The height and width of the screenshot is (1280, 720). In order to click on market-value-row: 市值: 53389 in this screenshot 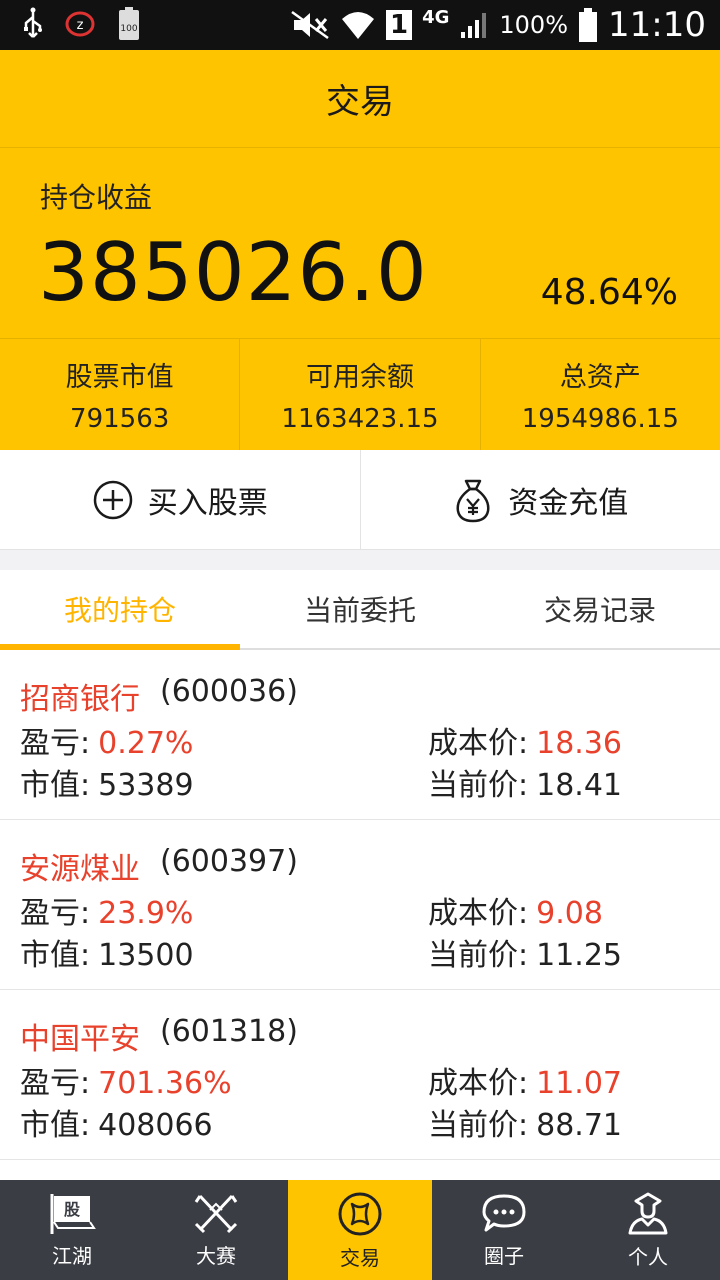, I will do `click(107, 782)`.